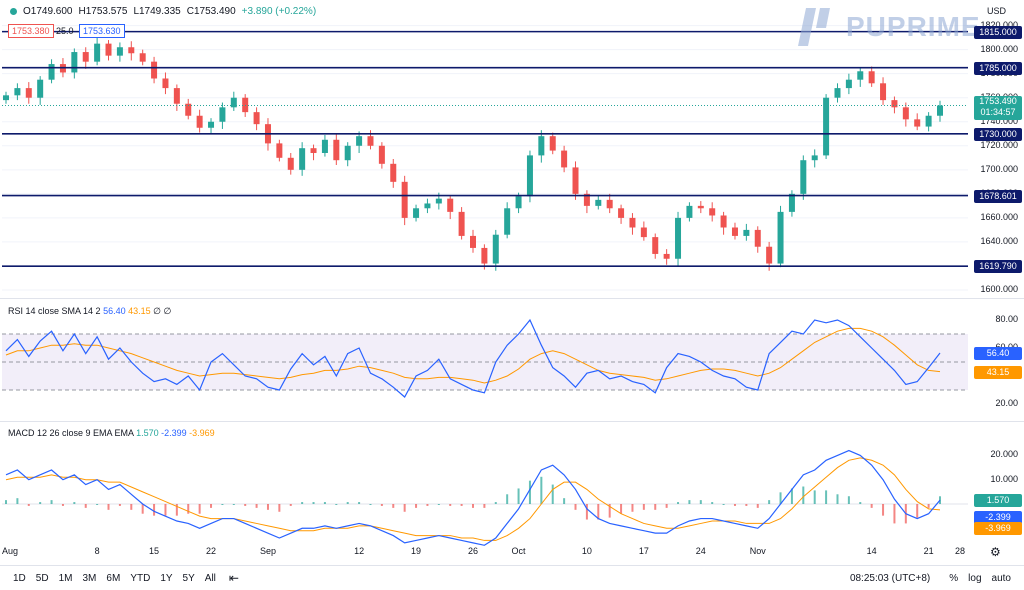 Image resolution: width=1024 pixels, height=590 pixels. Describe the element at coordinates (10, 551) in the screenshot. I see `time-tick-label: Aug` at that location.